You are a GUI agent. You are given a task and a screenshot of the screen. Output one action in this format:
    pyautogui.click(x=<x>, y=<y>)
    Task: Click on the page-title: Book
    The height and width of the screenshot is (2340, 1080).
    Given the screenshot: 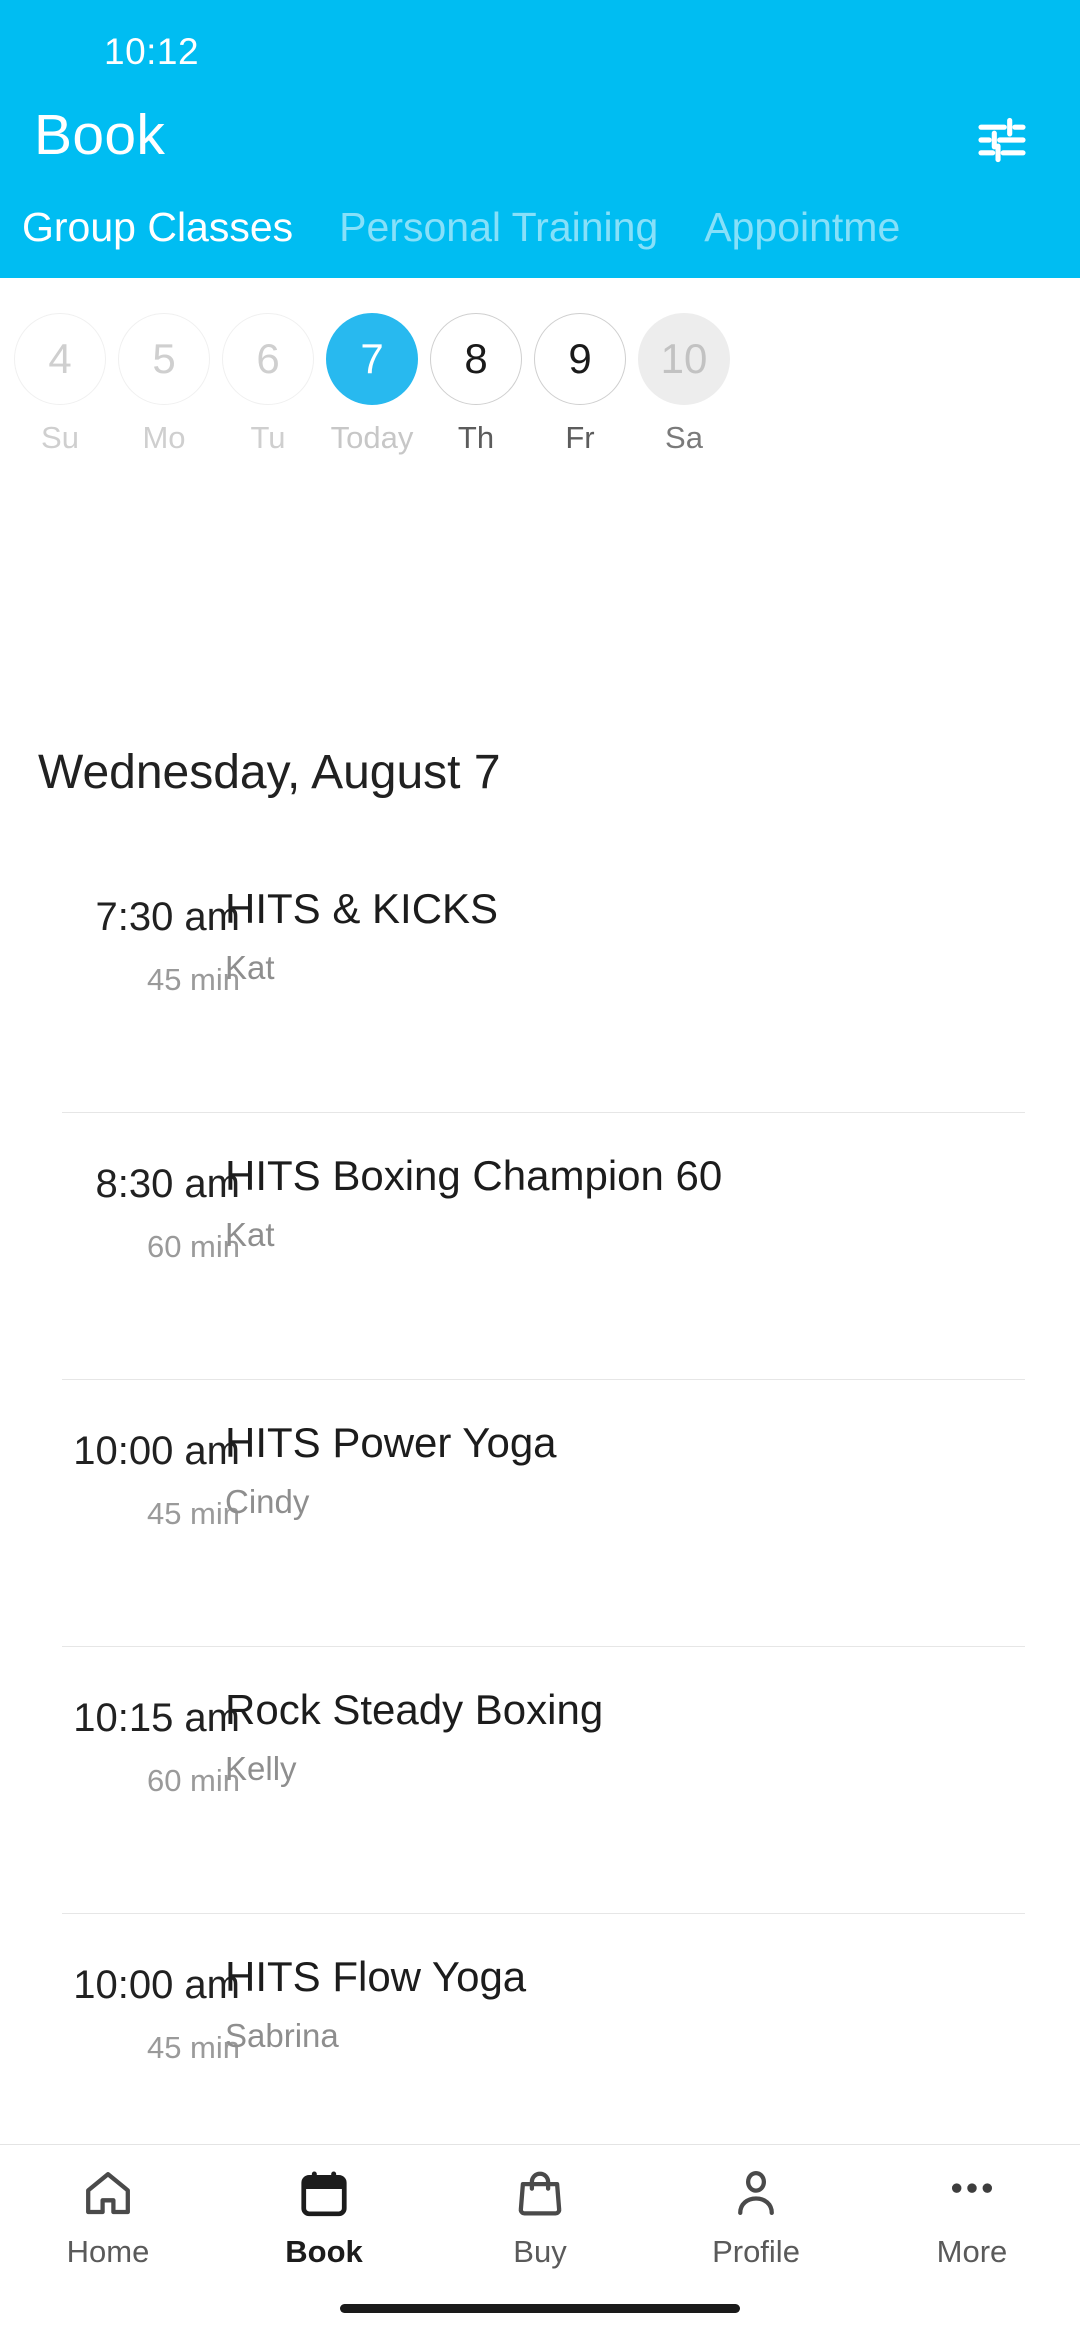 What is the action you would take?
    pyautogui.click(x=100, y=135)
    